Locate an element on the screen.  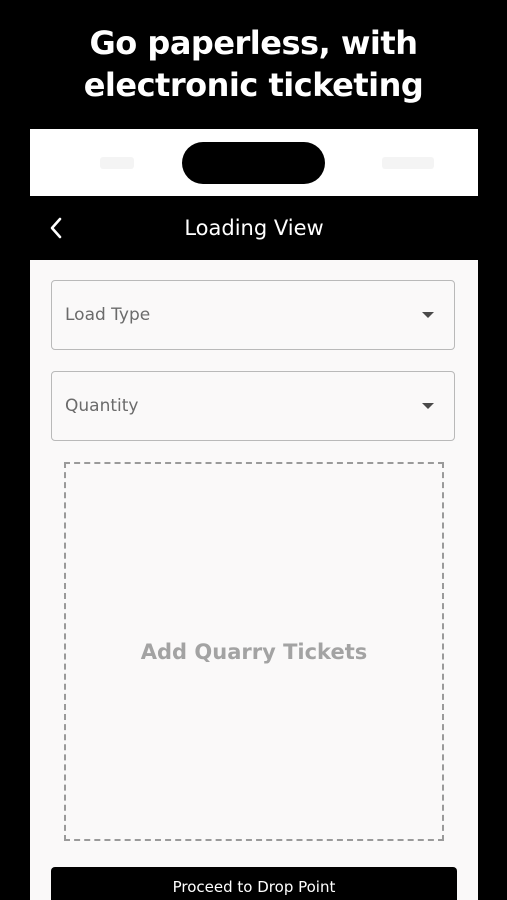
add-quarry-tickets-label: Add Quarry Tickets is located at coordinates (254, 651).